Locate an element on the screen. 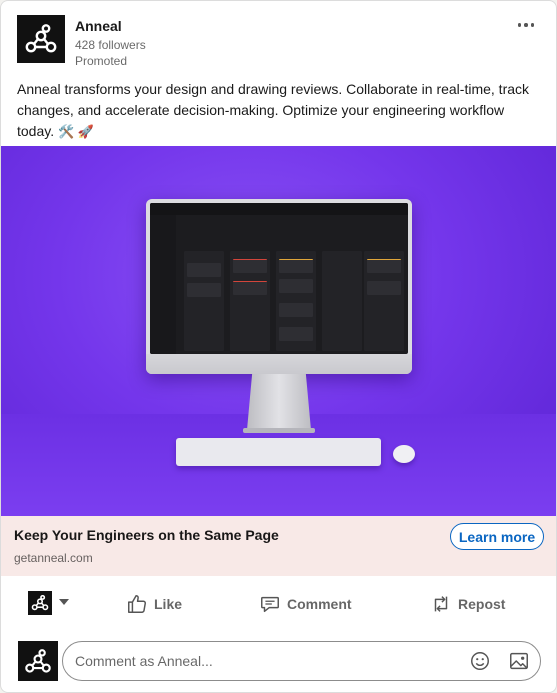  more-options-button is located at coordinates (526, 25).